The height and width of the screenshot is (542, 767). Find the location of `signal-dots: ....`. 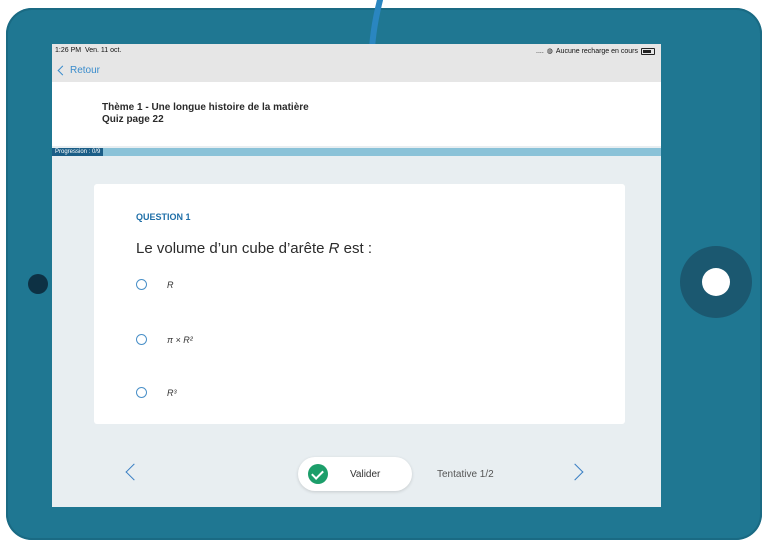

signal-dots: .... is located at coordinates (540, 51).